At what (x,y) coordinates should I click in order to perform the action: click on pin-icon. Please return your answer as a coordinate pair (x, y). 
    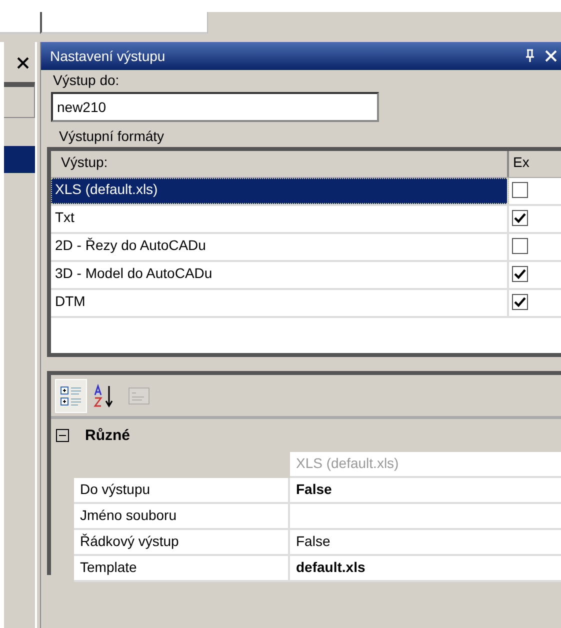
    Looking at the image, I should click on (530, 56).